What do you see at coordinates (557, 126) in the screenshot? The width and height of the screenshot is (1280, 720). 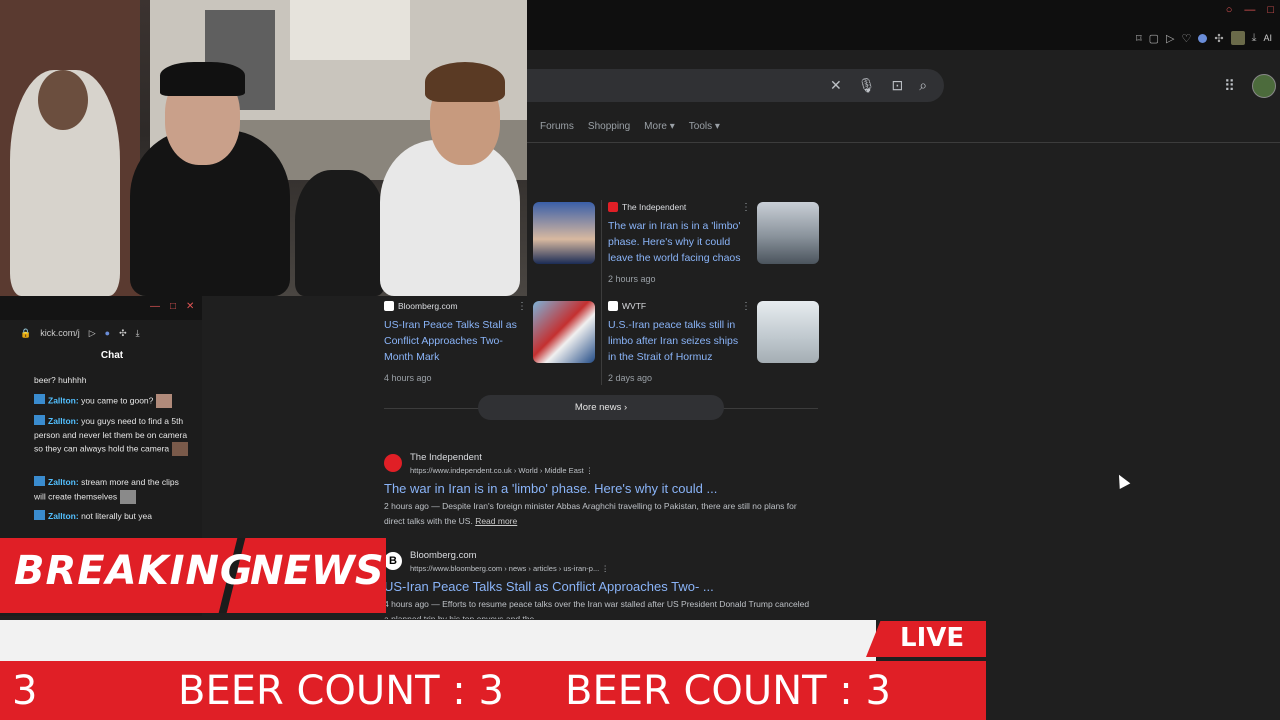 I see `tab-forums: Forums` at bounding box center [557, 126].